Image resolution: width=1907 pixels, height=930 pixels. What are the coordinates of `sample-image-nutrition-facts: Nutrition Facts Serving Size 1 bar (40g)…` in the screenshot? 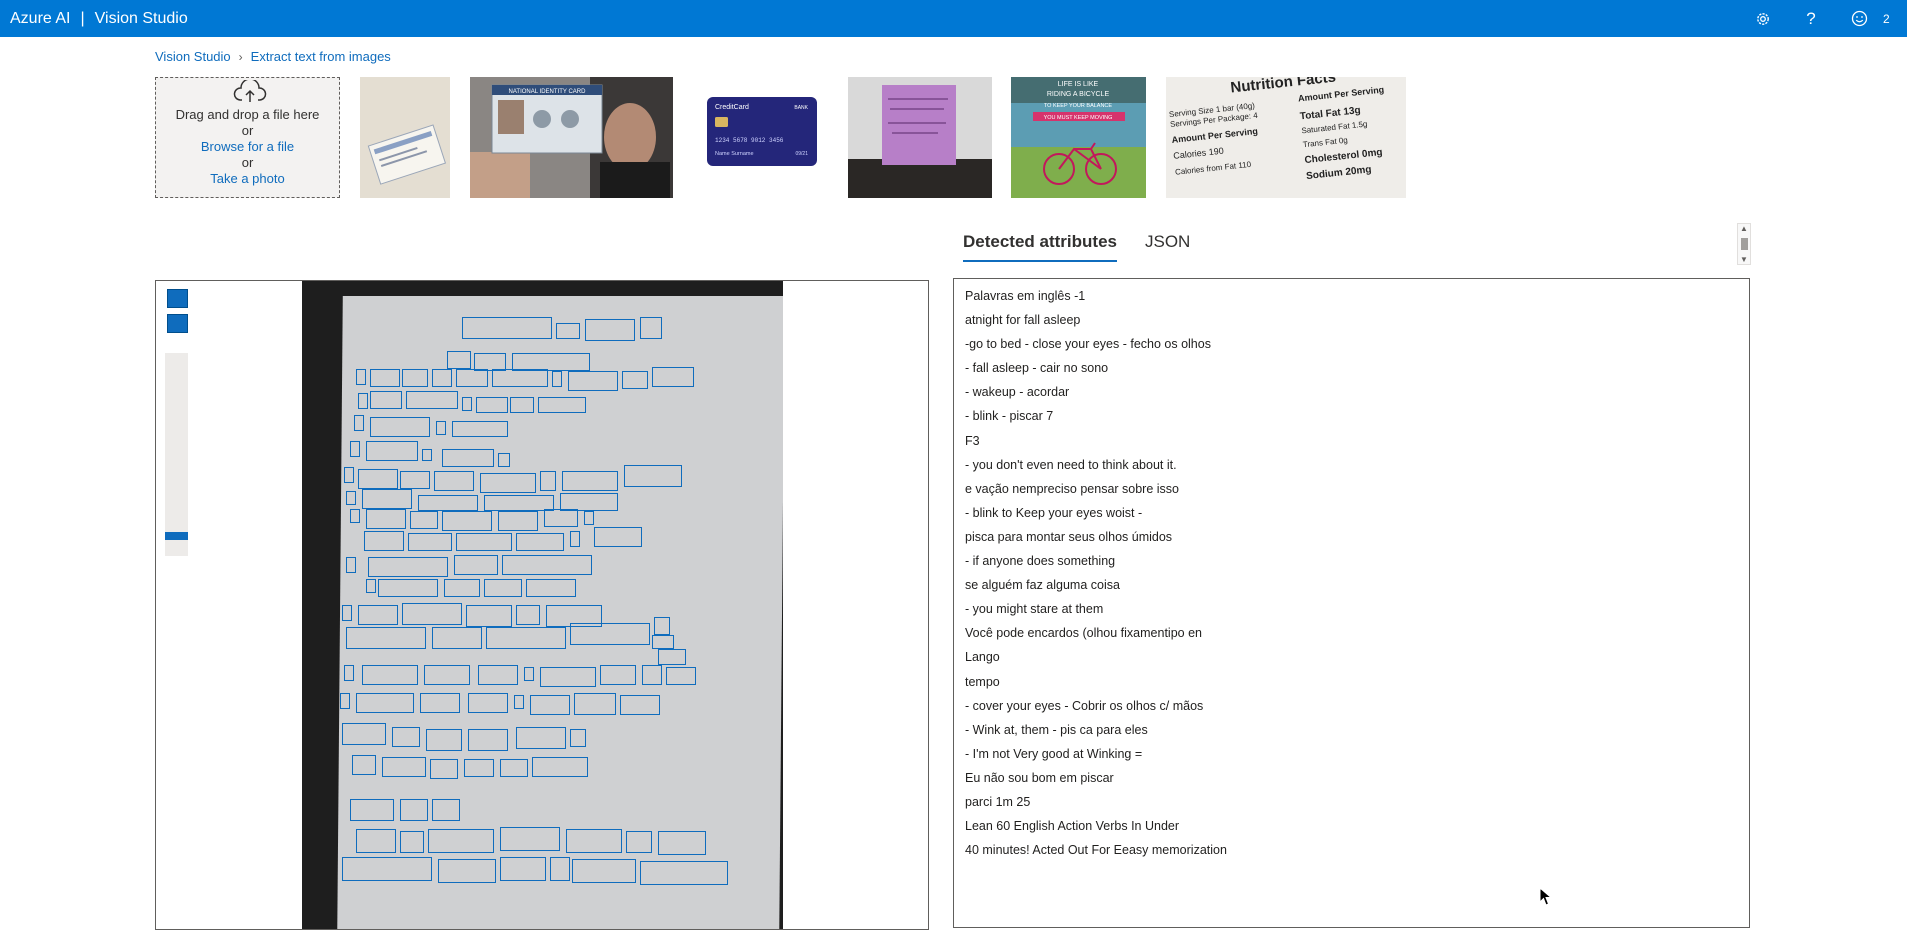 It's located at (1286, 137).